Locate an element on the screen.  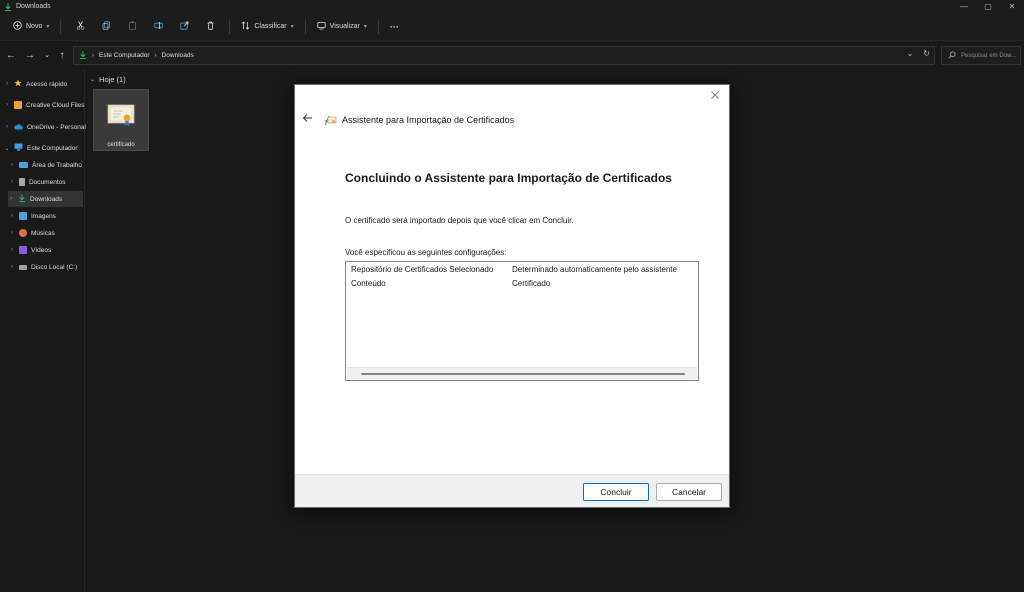
desktop-icon is located at coordinates (23, 165).